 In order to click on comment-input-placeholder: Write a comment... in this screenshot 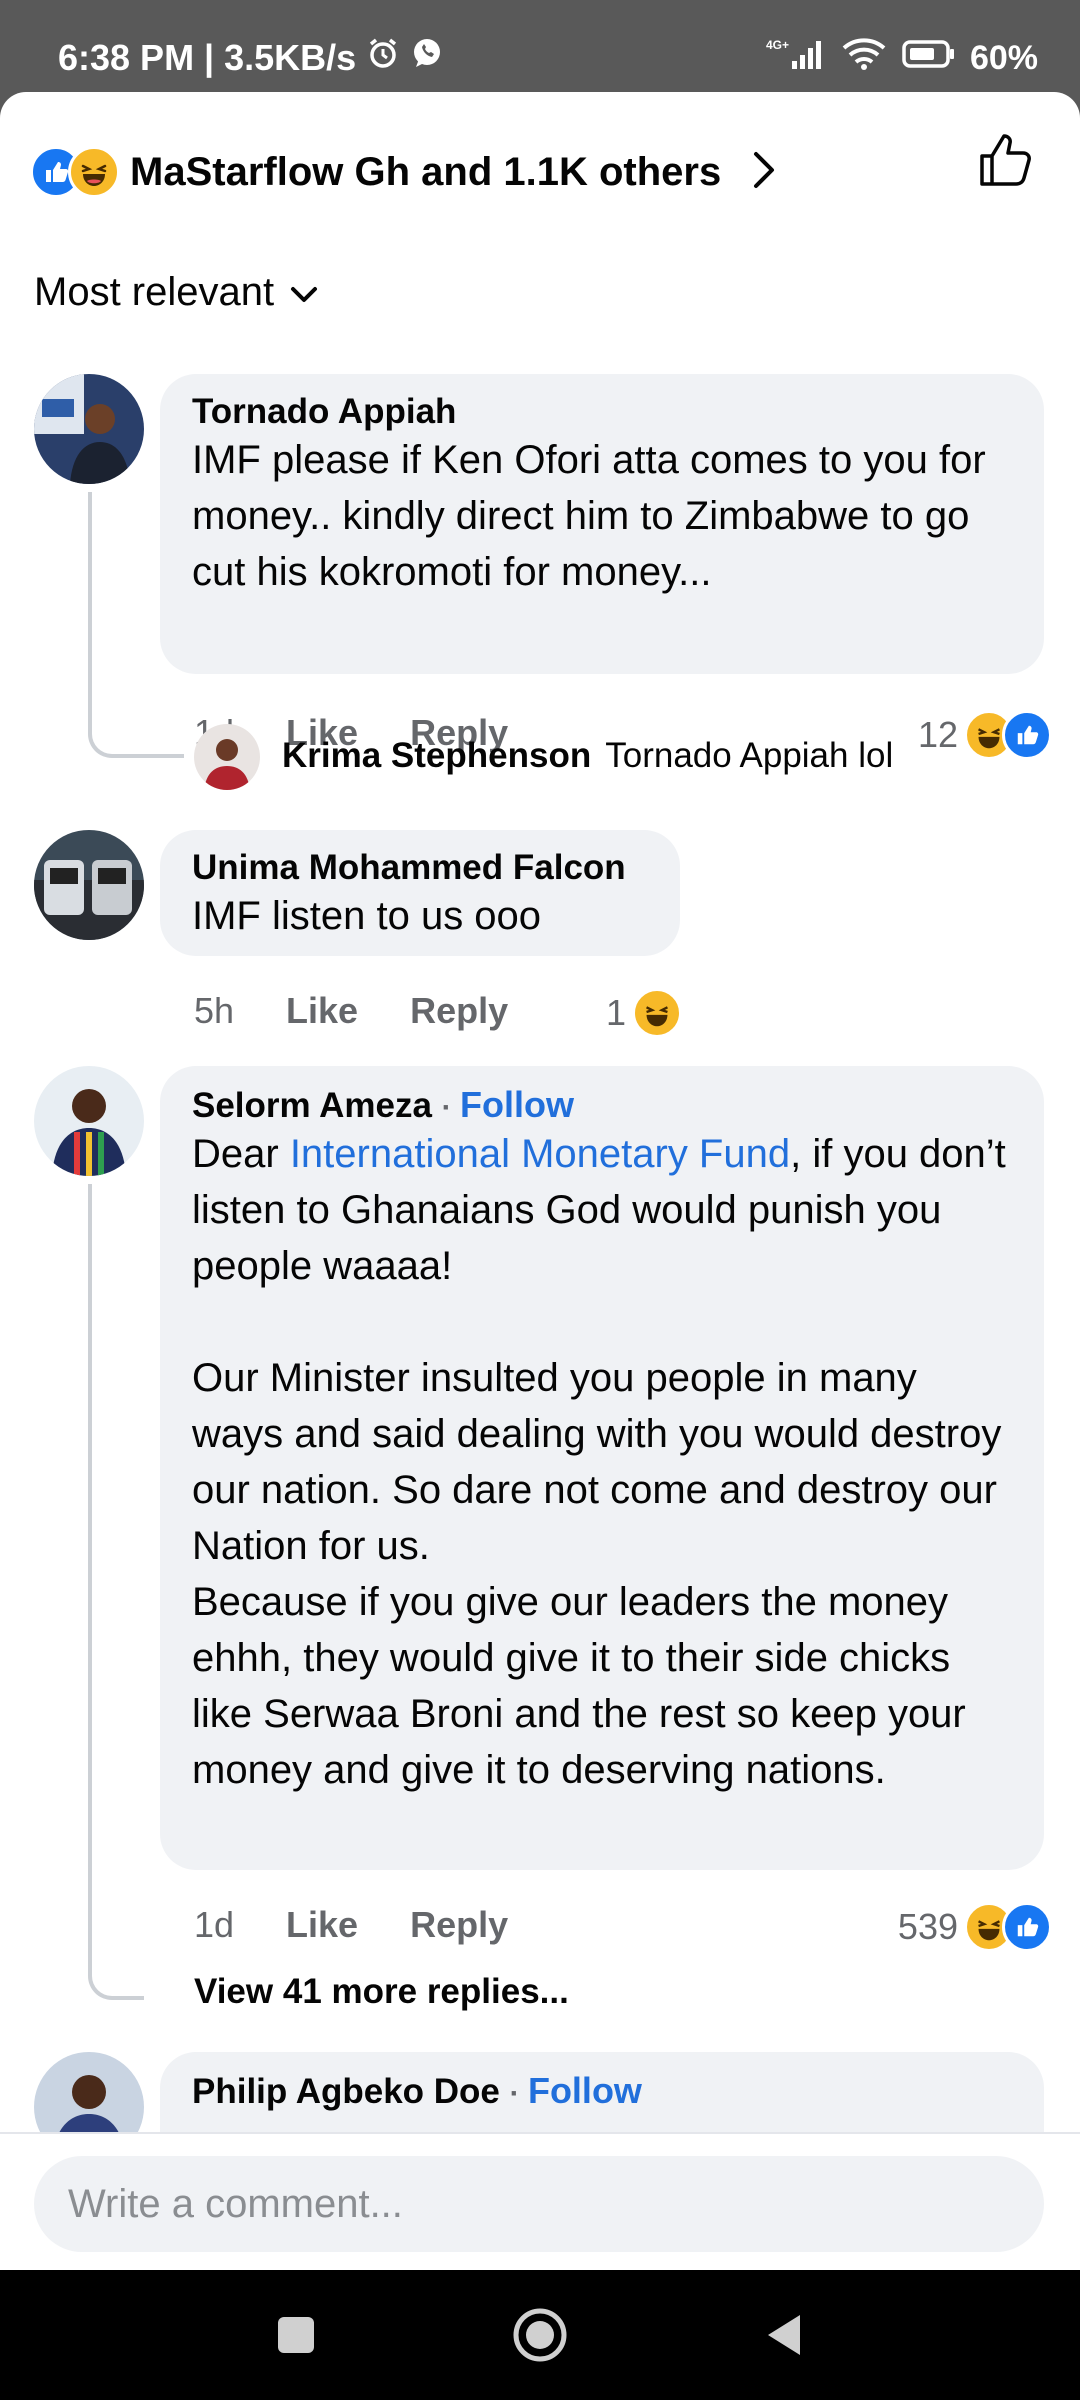, I will do `click(235, 2203)`.